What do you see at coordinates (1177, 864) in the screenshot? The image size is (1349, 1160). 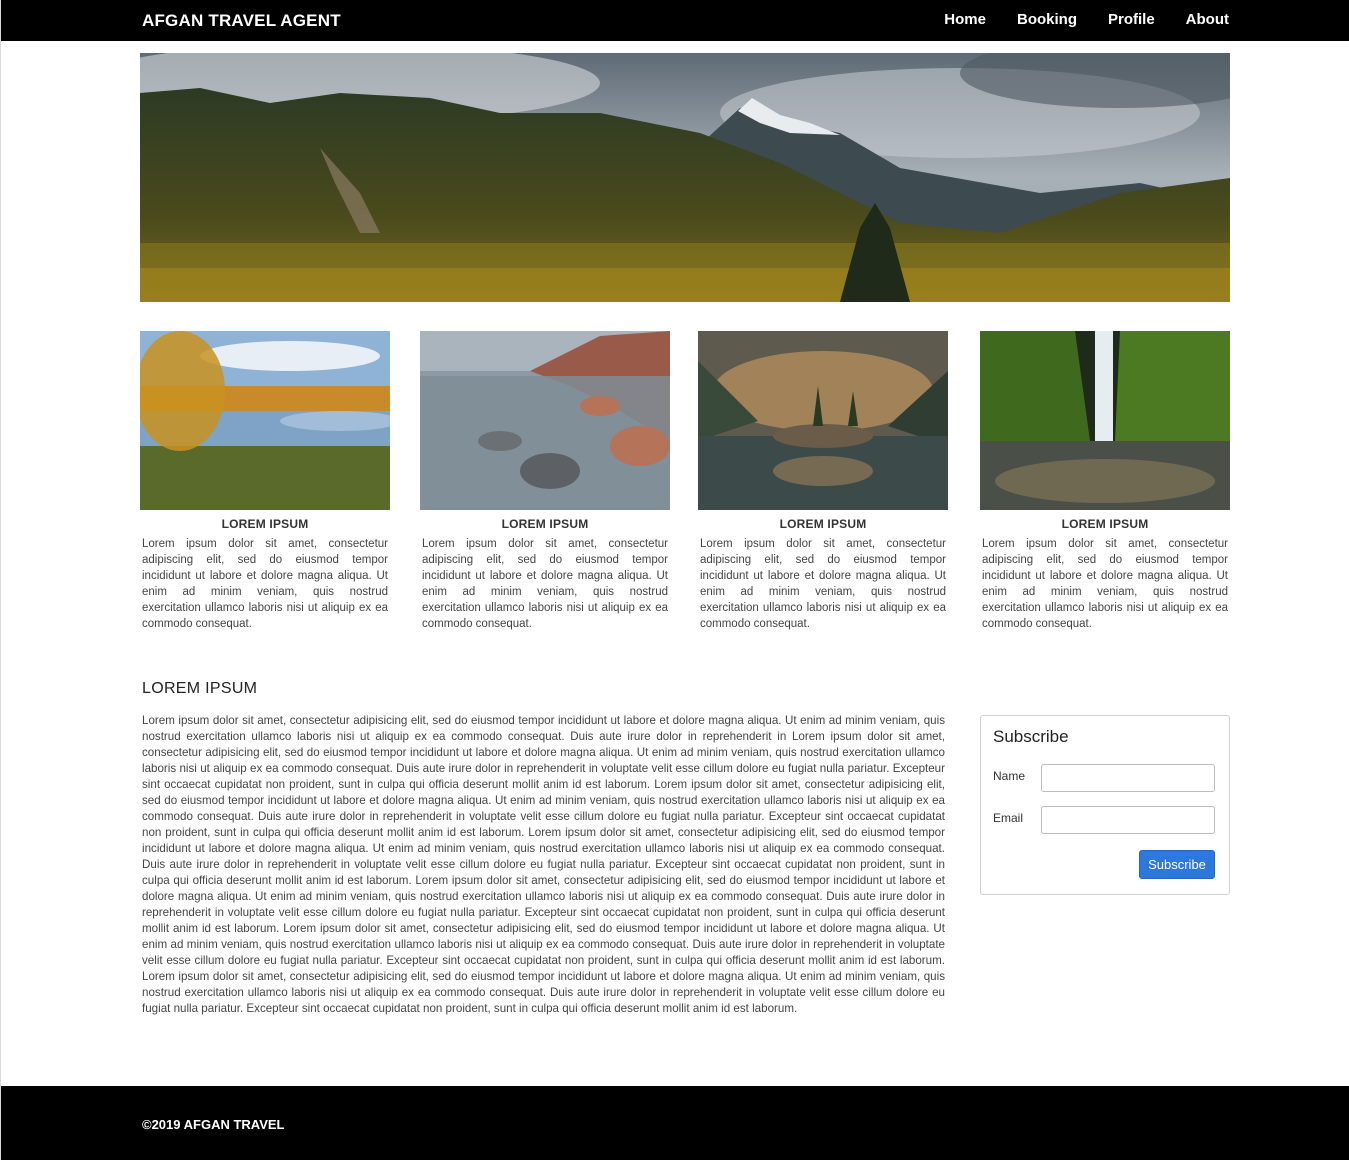 I see `subscribe-button: Subscribe` at bounding box center [1177, 864].